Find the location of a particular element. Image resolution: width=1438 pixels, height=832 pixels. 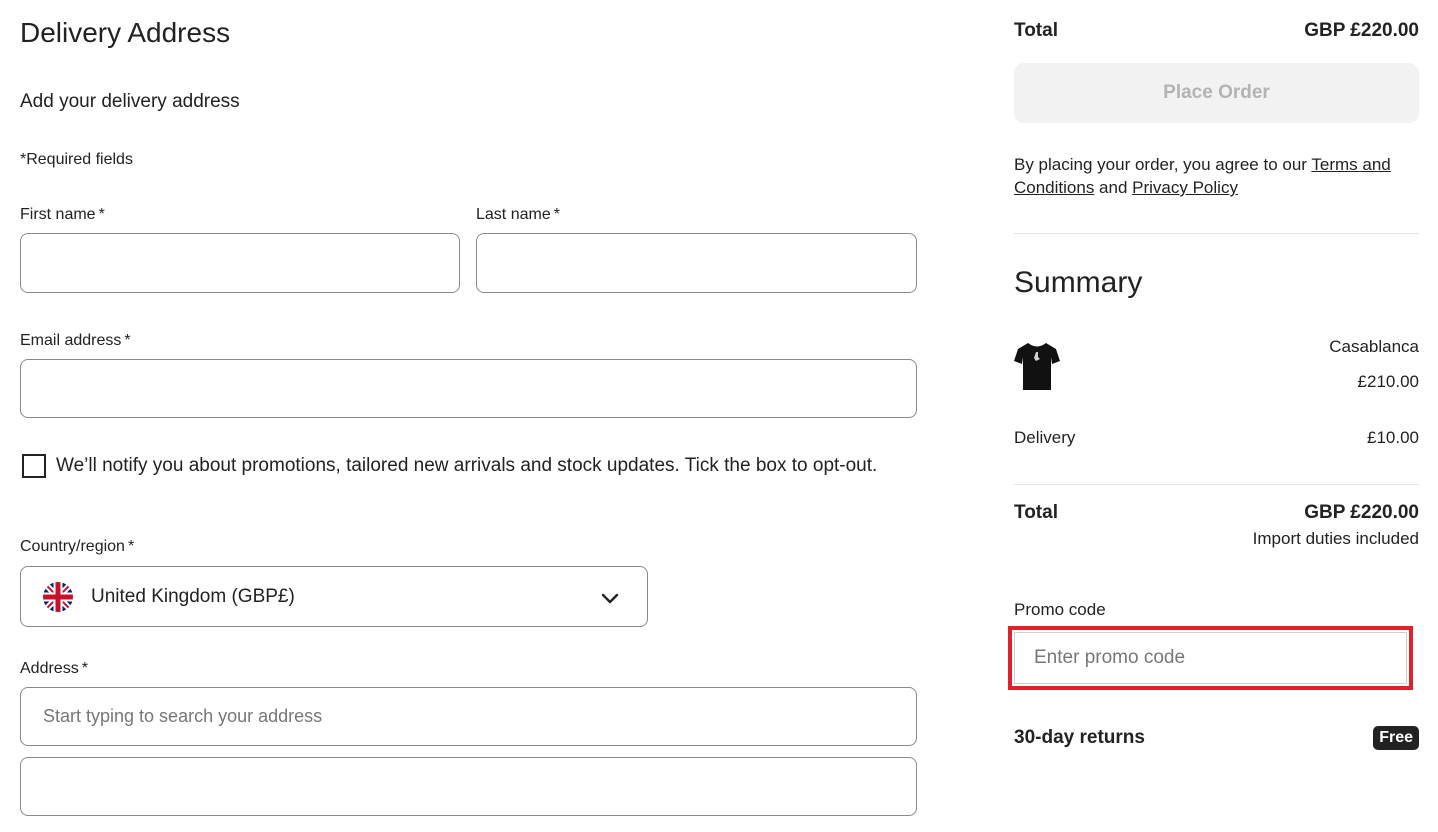

country-label-text: Country/region is located at coordinates (72, 546).